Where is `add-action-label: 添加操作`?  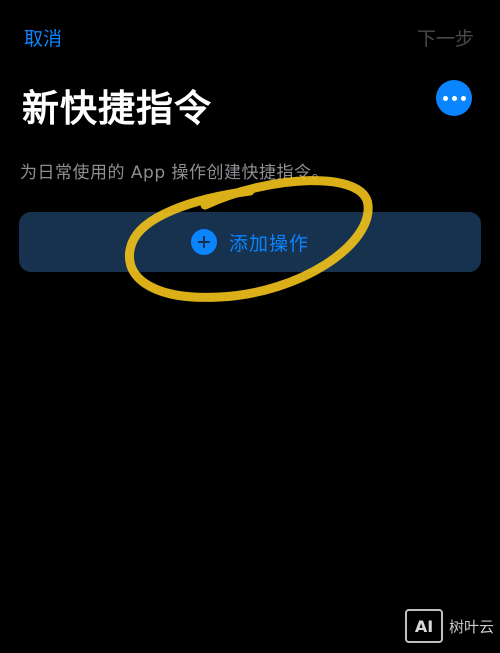
add-action-label: 添加操作 is located at coordinates (268, 243).